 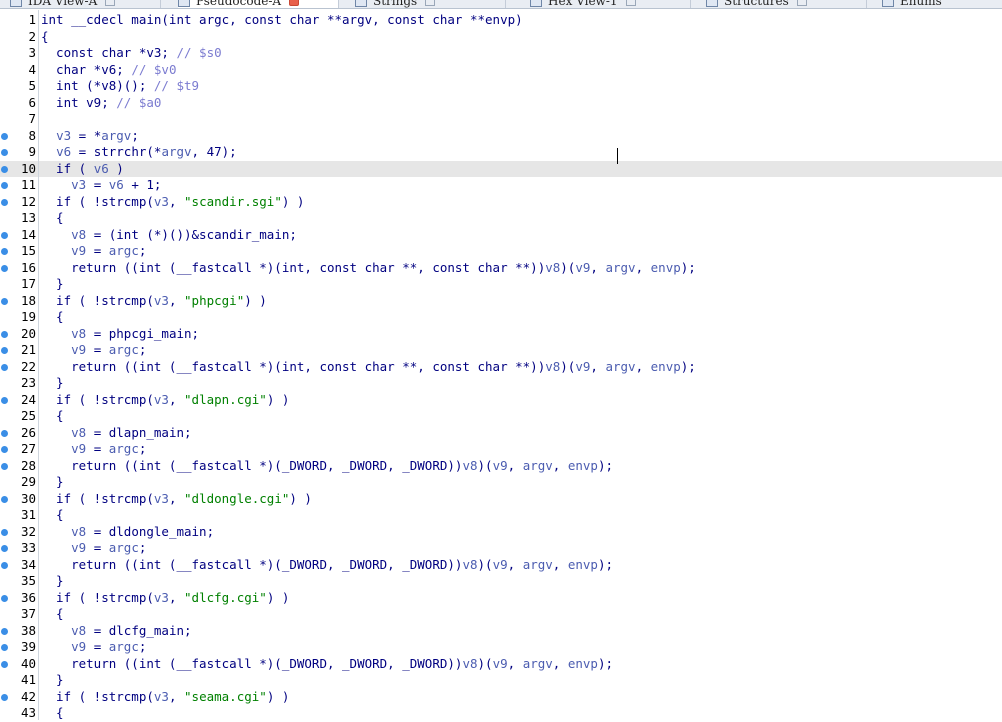 What do you see at coordinates (501, 581) in the screenshot?
I see `code-line: 35 }` at bounding box center [501, 581].